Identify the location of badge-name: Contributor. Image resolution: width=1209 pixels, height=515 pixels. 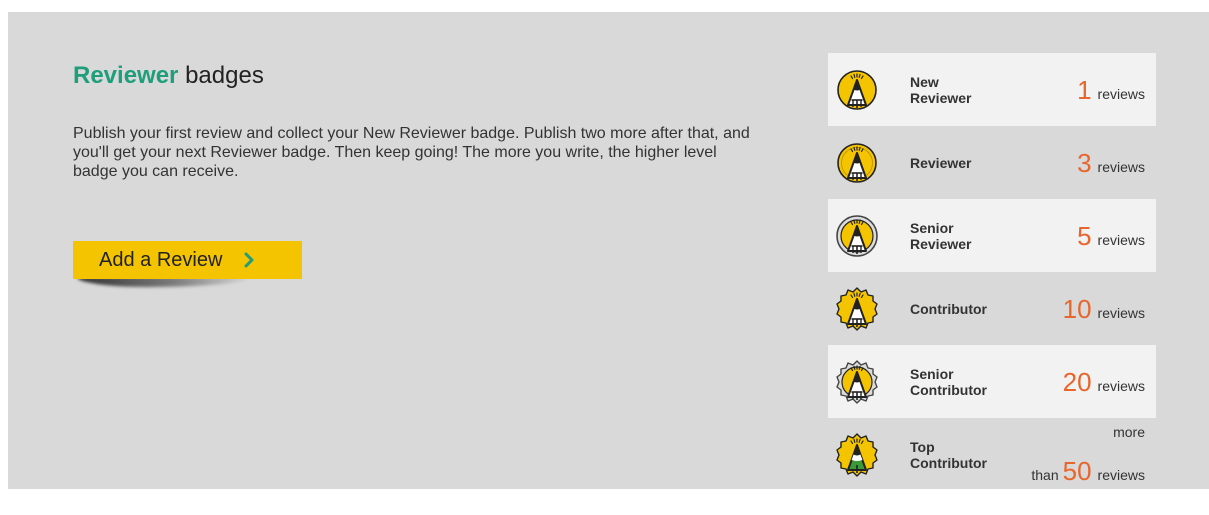
(948, 308).